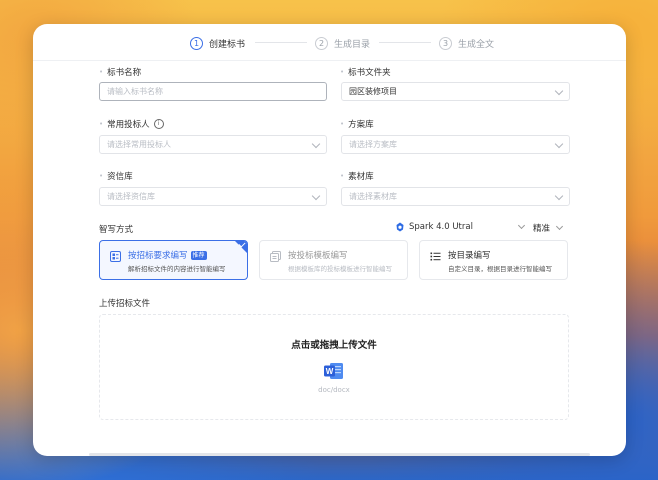 This screenshot has width=658, height=480. I want to click on upload-hint: doc/docx, so click(334, 390).